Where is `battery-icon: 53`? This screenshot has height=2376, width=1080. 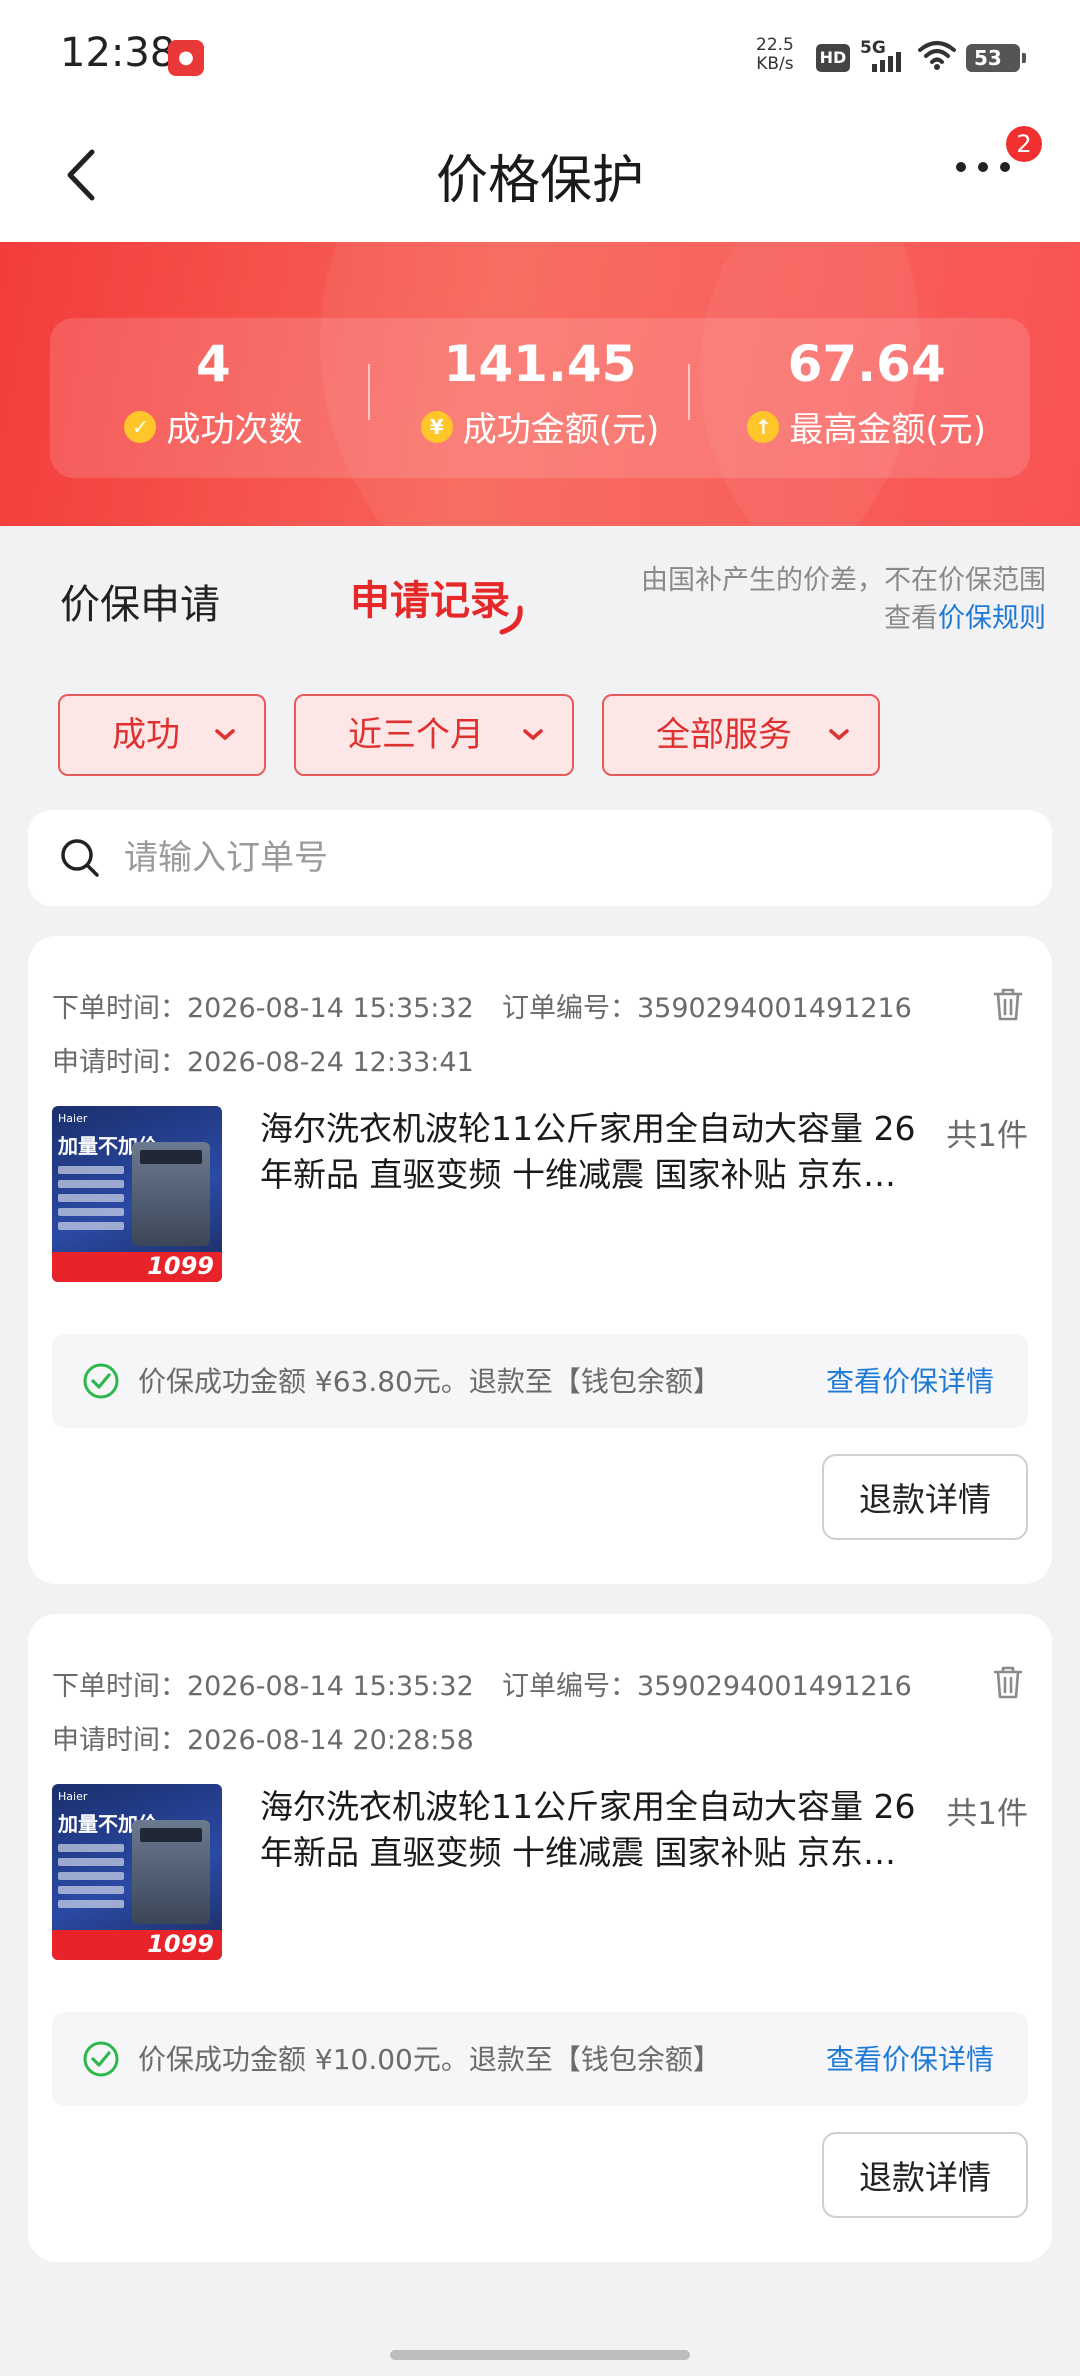 battery-icon: 53 is located at coordinates (996, 58).